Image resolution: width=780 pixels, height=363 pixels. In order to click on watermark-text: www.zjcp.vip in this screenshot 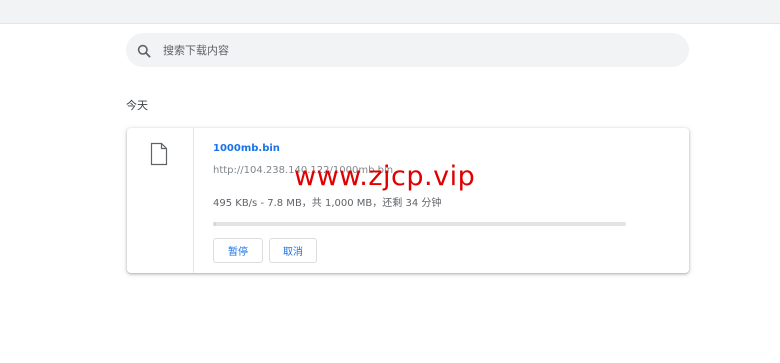, I will do `click(385, 176)`.